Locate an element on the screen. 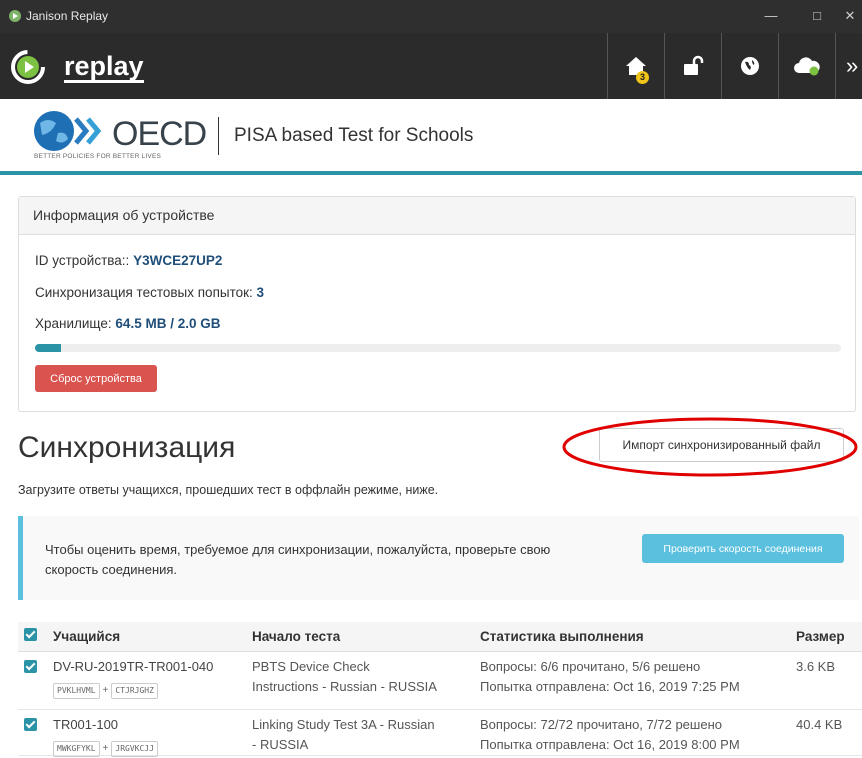  oecd-wordmark: OECD is located at coordinates (159, 134).